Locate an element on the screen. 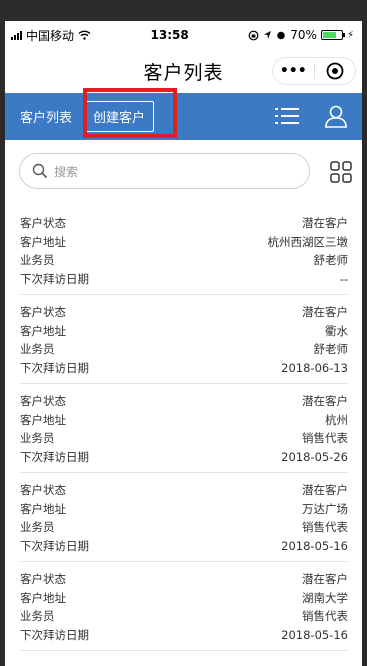 Image resolution: width=367 pixels, height=666 pixels. status-left: 中国移动 is located at coordinates (51, 35).